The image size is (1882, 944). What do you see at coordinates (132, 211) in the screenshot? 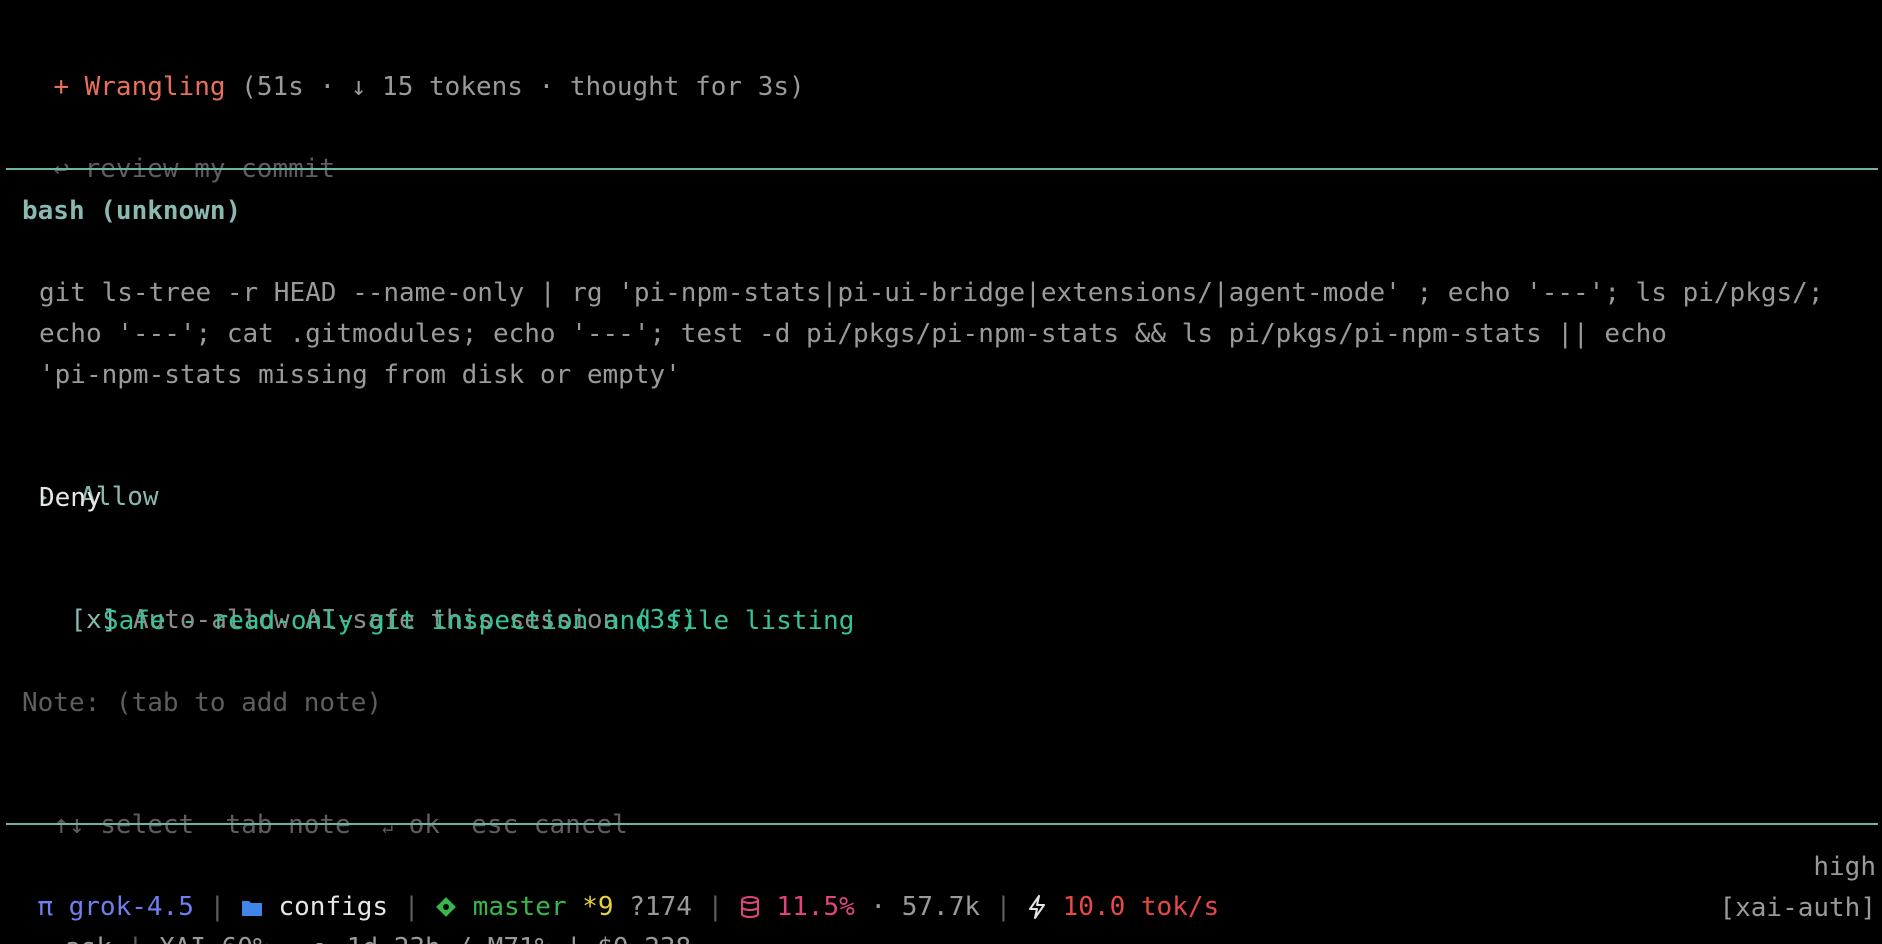
I see `tool-title: bash (unknown)` at bounding box center [132, 211].